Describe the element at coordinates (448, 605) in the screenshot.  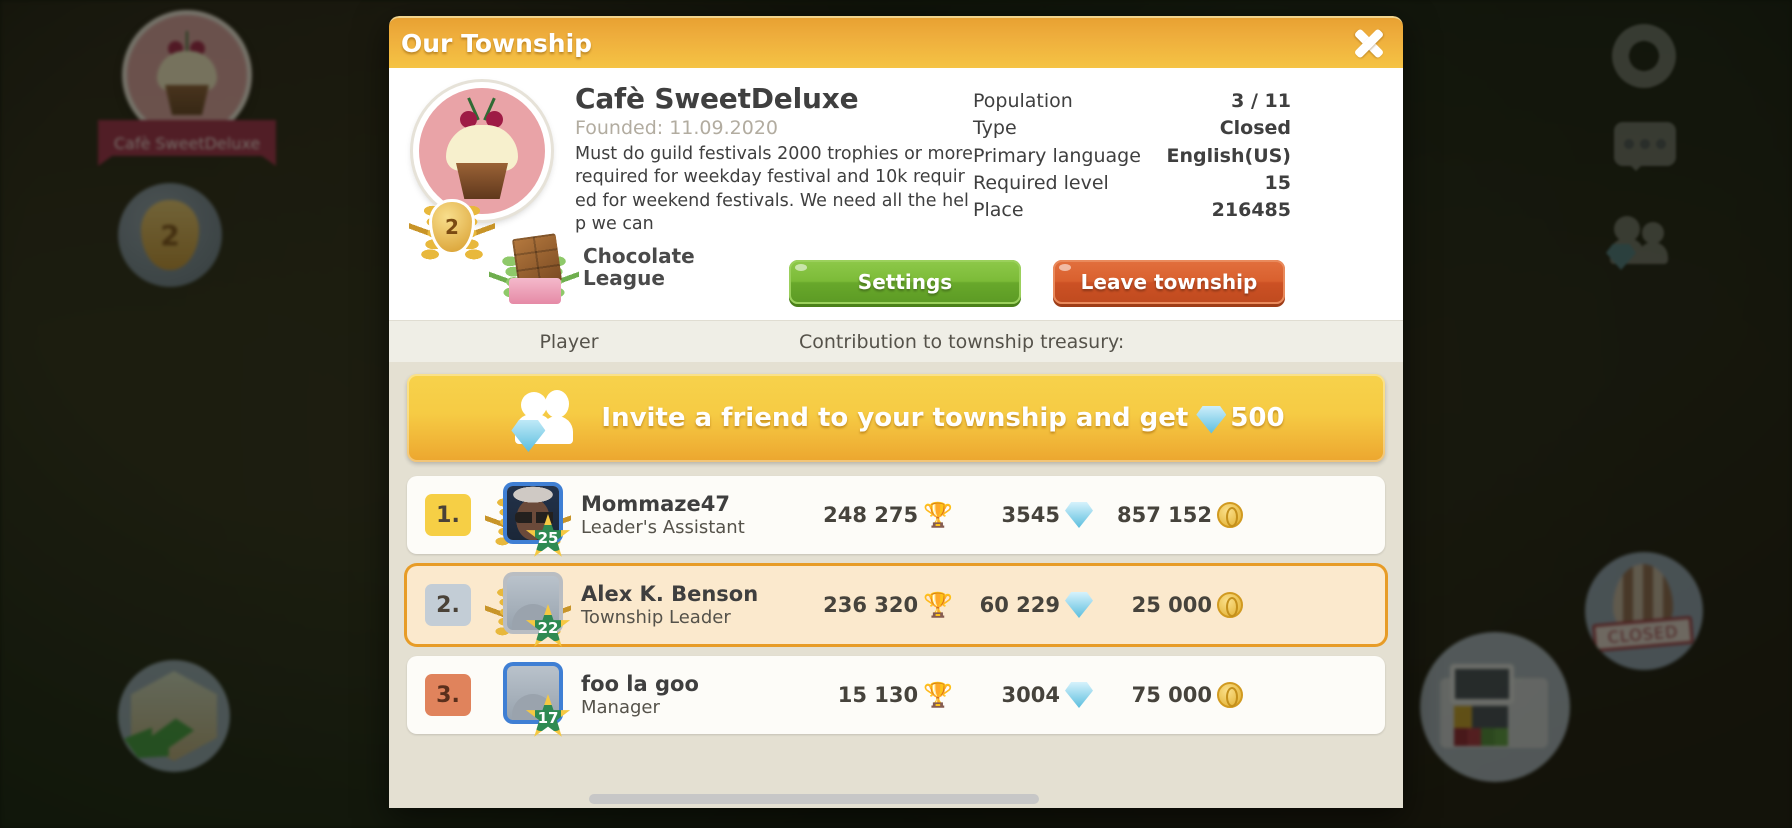
I see `player-rank: 2.` at that location.